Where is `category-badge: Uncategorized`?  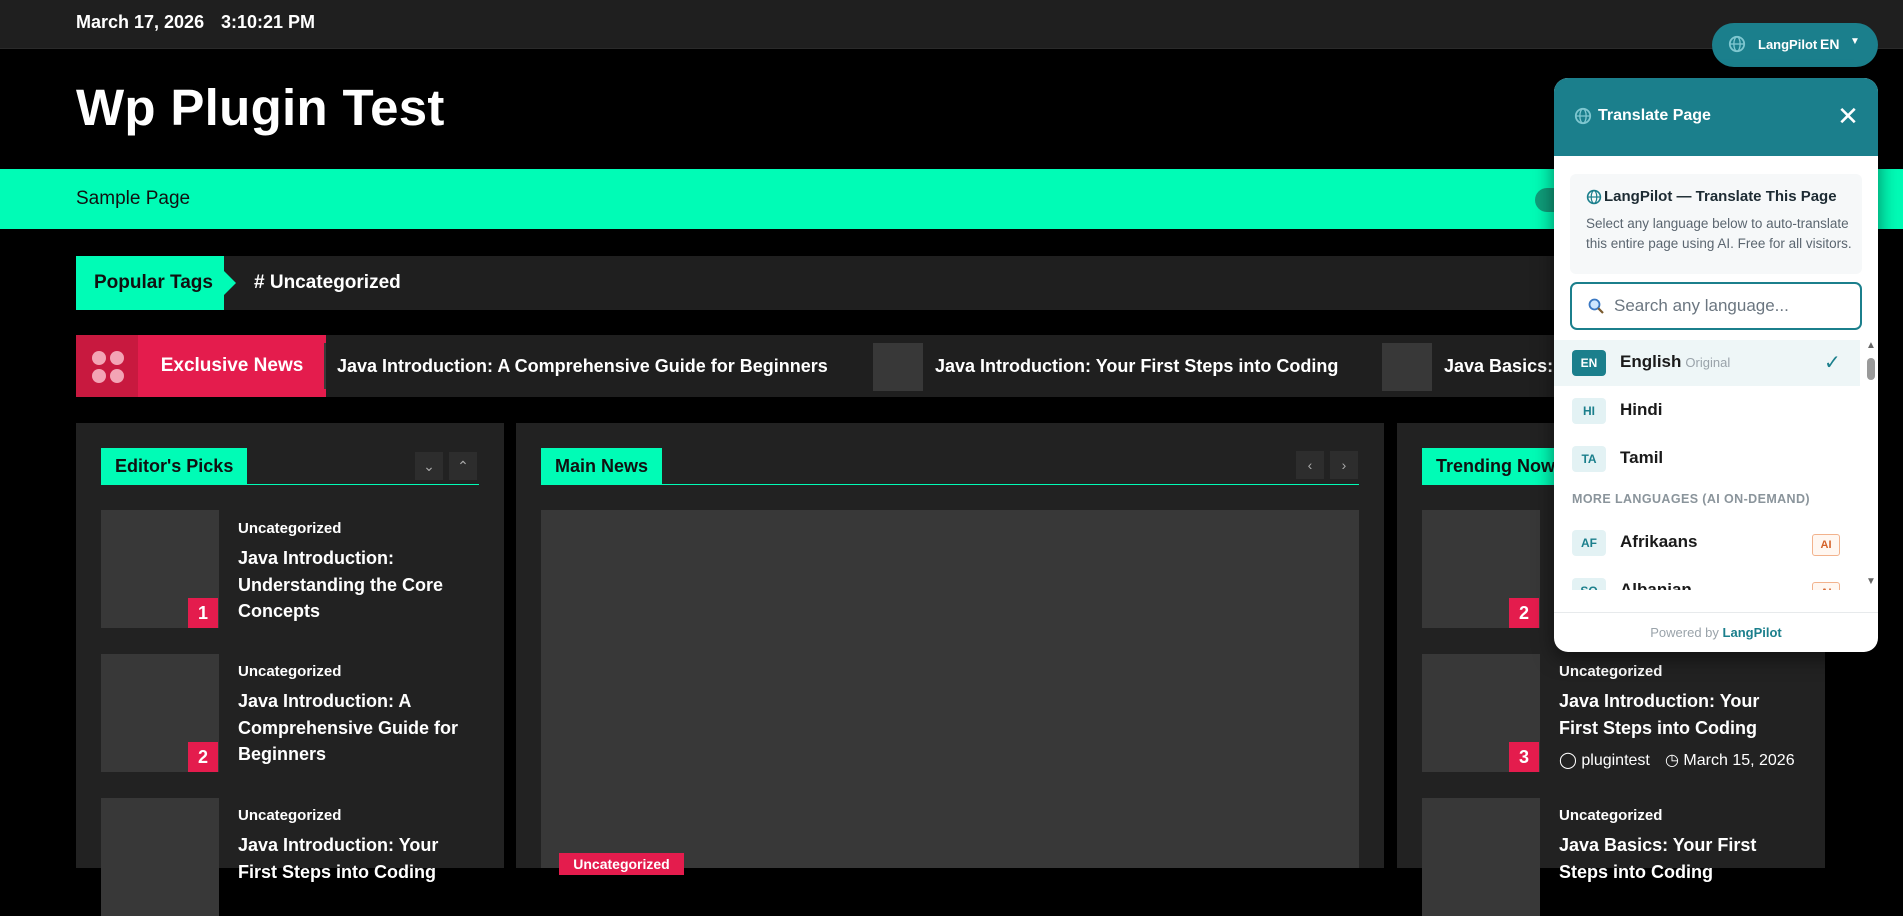 category-badge: Uncategorized is located at coordinates (621, 864).